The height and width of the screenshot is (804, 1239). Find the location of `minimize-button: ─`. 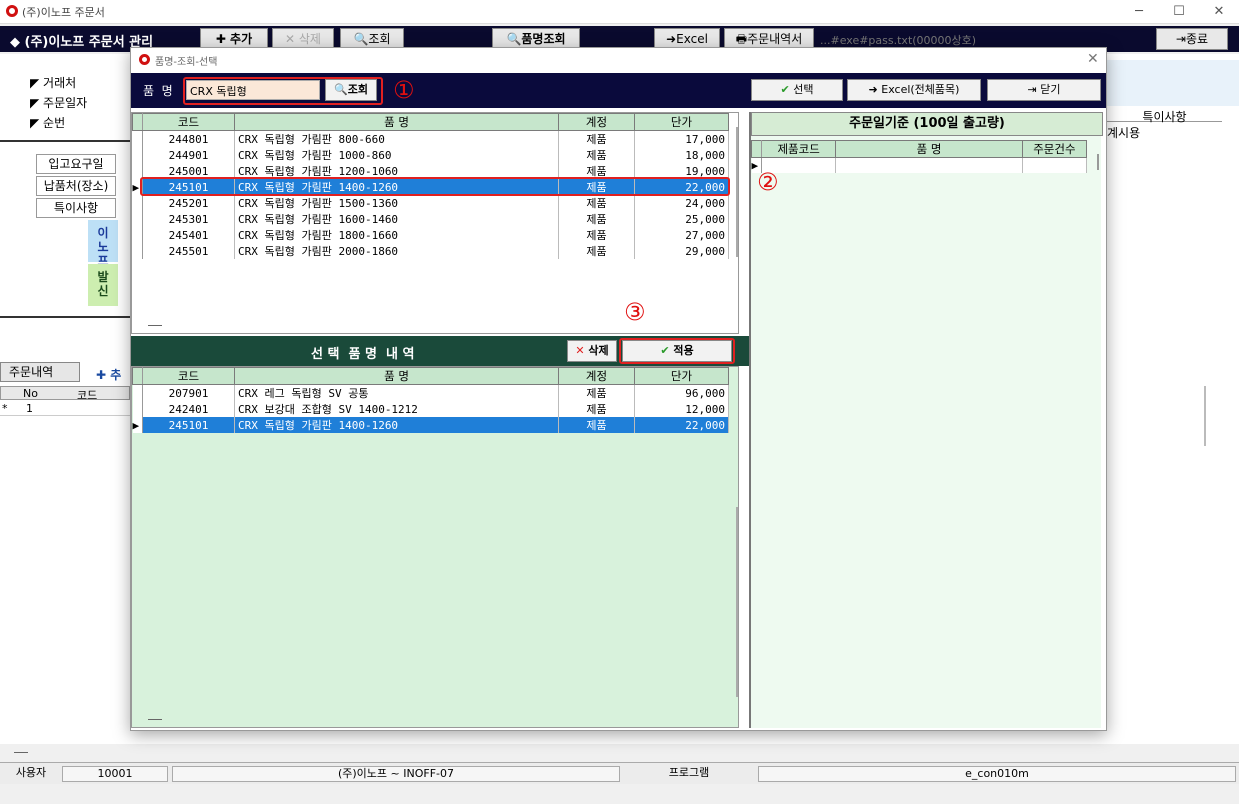

minimize-button: ─ is located at coordinates (1139, 12).